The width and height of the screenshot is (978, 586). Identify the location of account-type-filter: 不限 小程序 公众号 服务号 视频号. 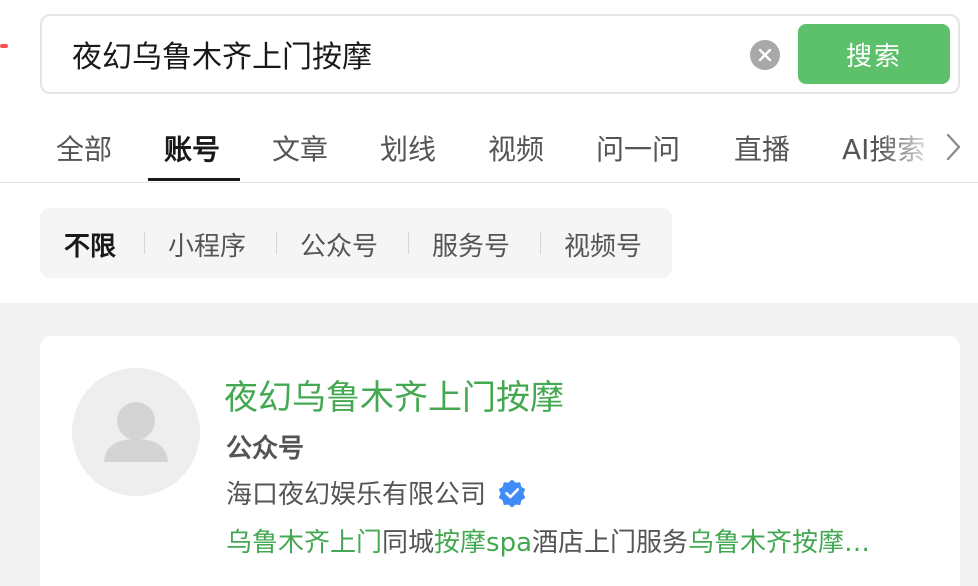
(356, 243).